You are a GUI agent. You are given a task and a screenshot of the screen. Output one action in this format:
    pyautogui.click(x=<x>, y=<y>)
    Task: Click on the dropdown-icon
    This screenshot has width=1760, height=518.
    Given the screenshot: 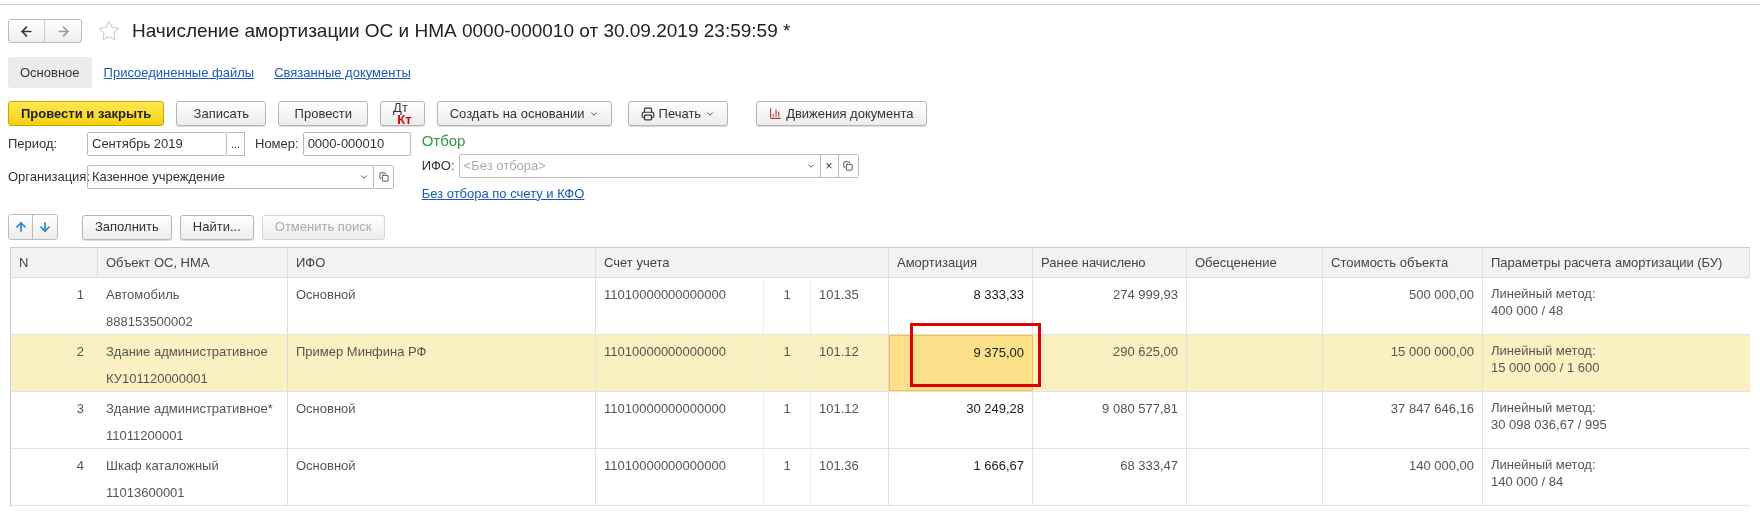 What is the action you would take?
    pyautogui.click(x=364, y=177)
    